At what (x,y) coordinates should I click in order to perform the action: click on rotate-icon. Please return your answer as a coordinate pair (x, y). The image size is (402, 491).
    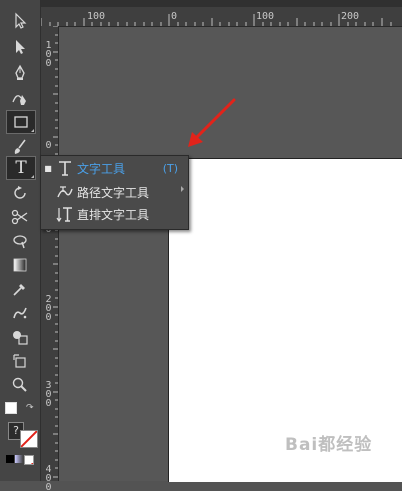
    Looking at the image, I should click on (20, 192).